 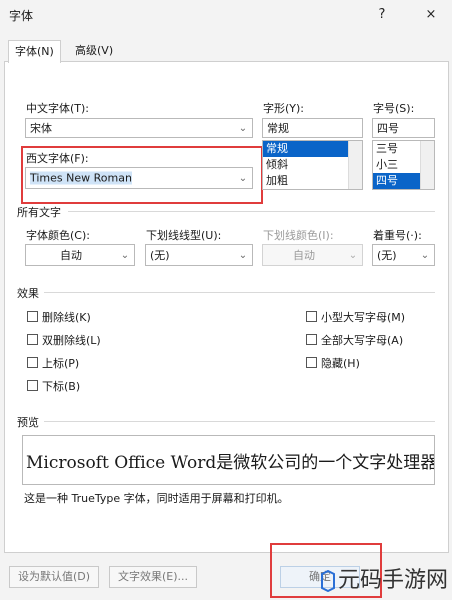 What do you see at coordinates (71, 340) in the screenshot?
I see `double-strikethrough-label: 双删除线(L)` at bounding box center [71, 340].